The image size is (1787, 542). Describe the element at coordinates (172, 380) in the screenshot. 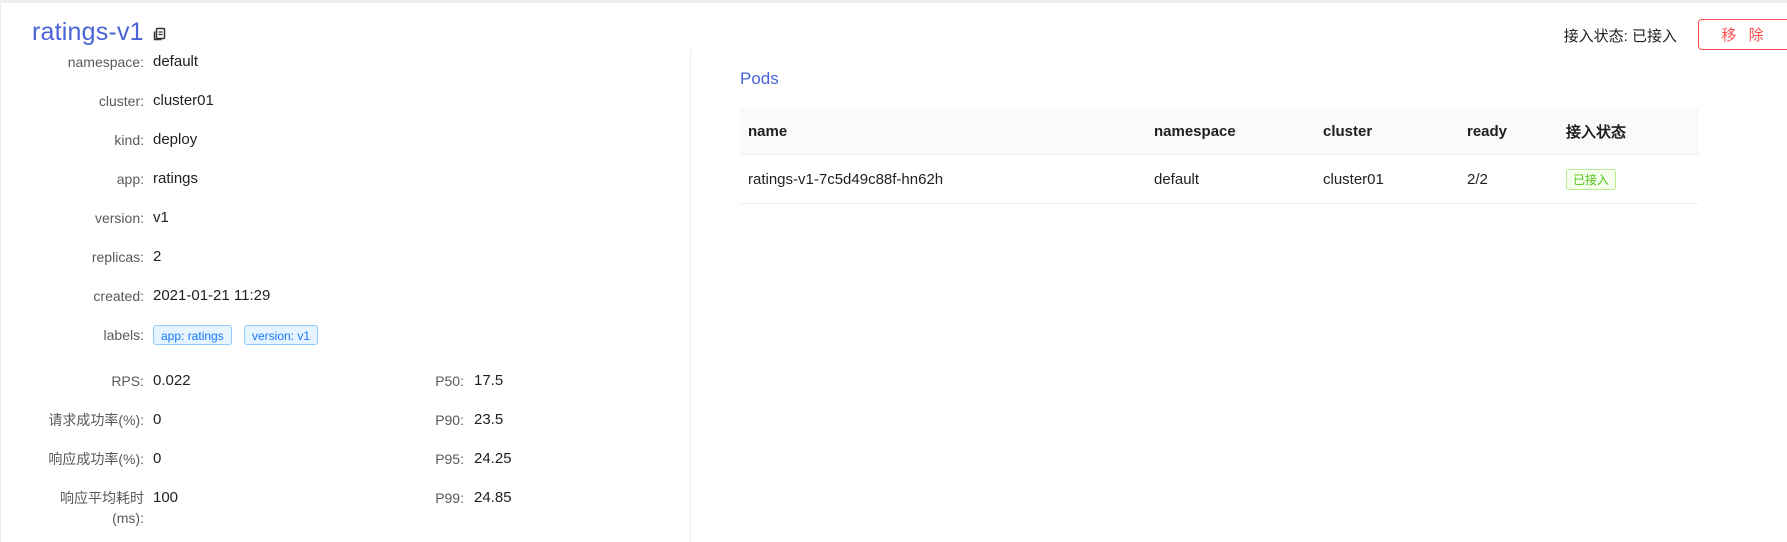

I see `rps-value: 0.022` at that location.